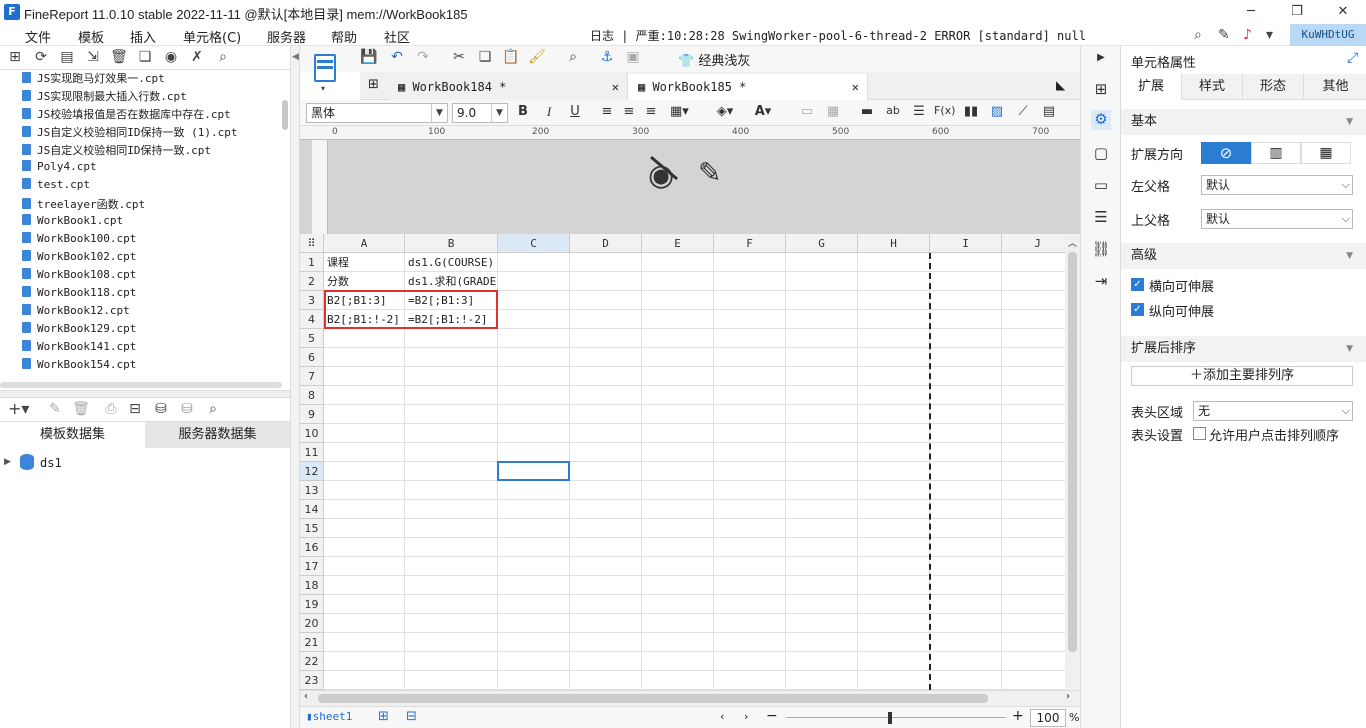  Describe the element at coordinates (894, 680) in the screenshot. I see `cell-H23` at that location.